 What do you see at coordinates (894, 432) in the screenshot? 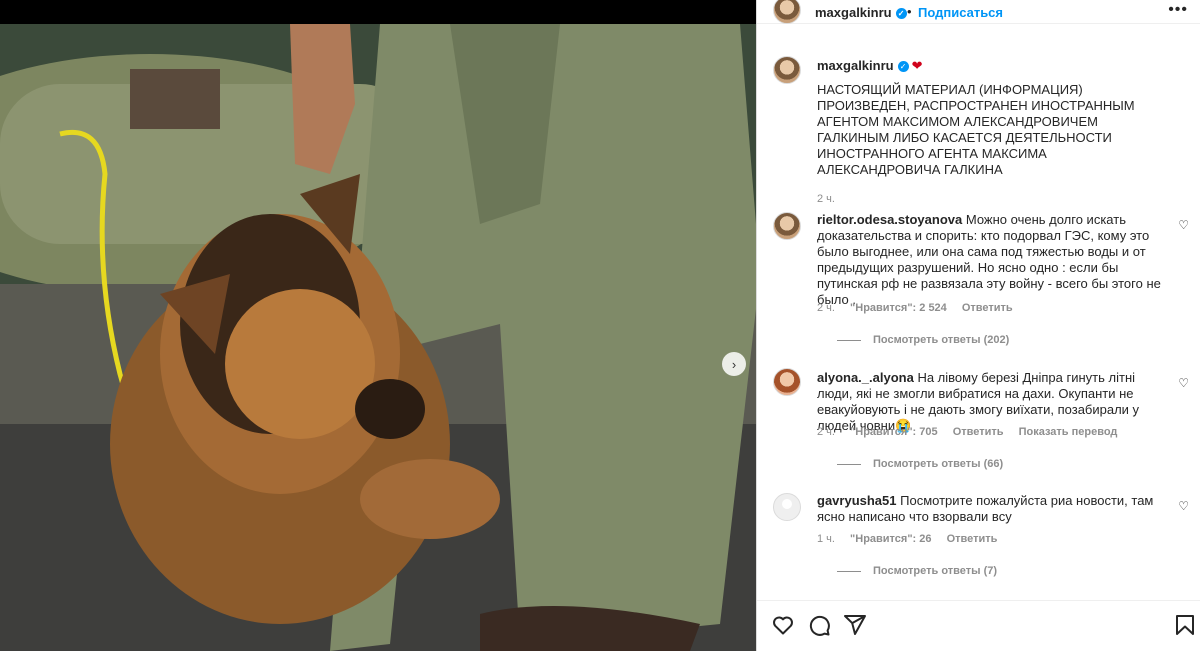
I see `comment-likes-count: "Нравится": 705` at bounding box center [894, 432].